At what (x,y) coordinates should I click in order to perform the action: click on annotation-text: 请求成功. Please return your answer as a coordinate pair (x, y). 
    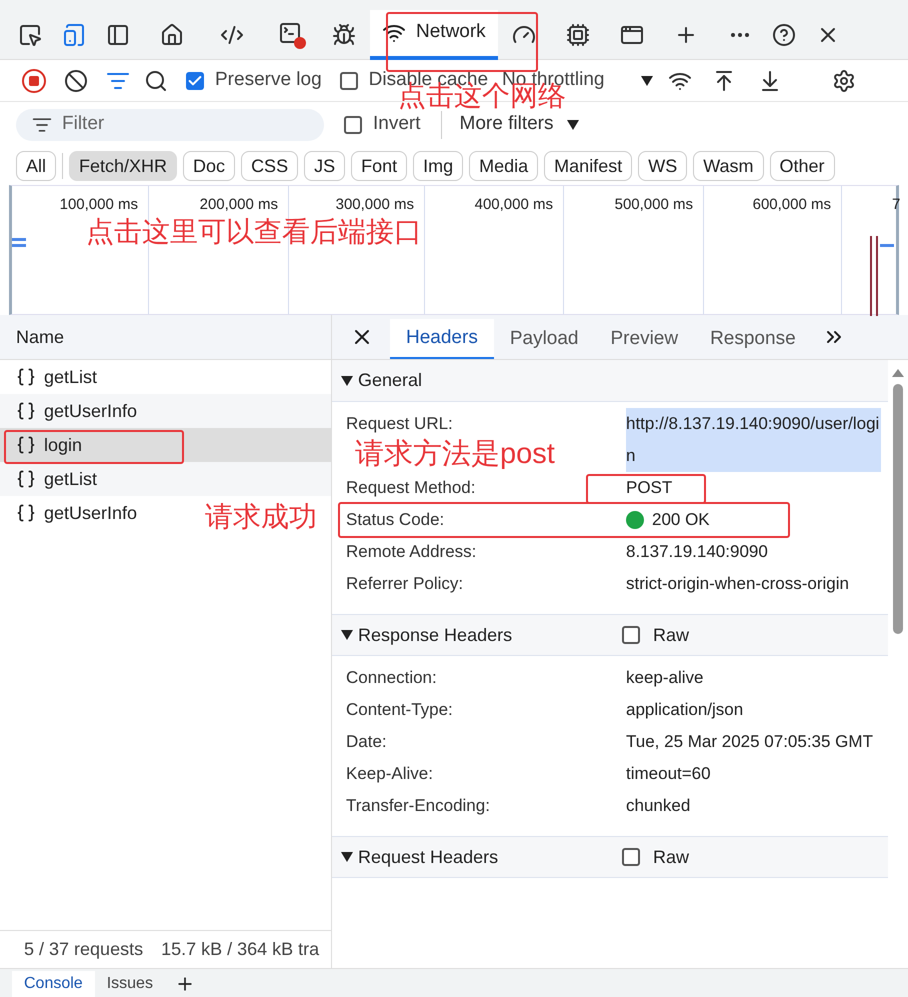
    Looking at the image, I should click on (261, 517).